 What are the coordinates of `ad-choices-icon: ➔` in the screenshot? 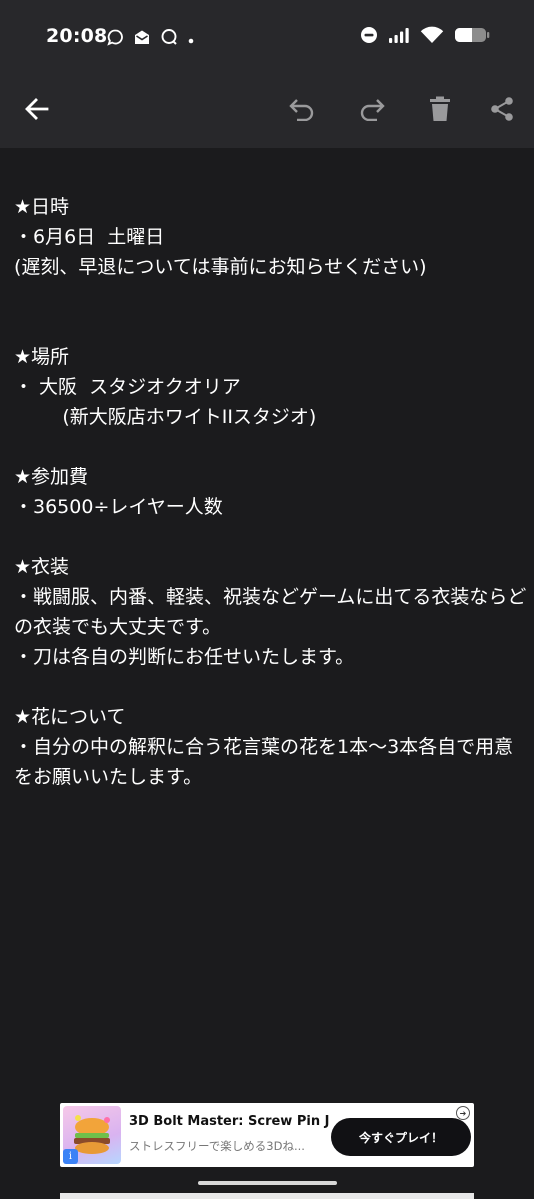 It's located at (463, 1113).